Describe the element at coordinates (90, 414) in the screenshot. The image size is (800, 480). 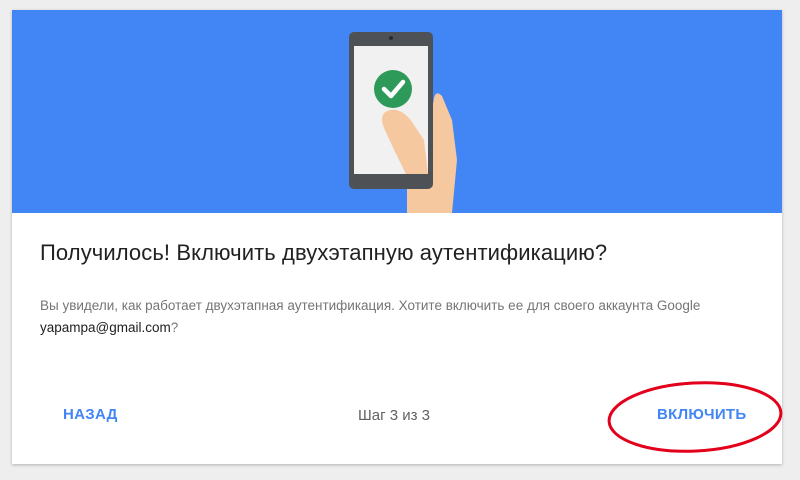
I see `back-button: НАЗАД` at that location.